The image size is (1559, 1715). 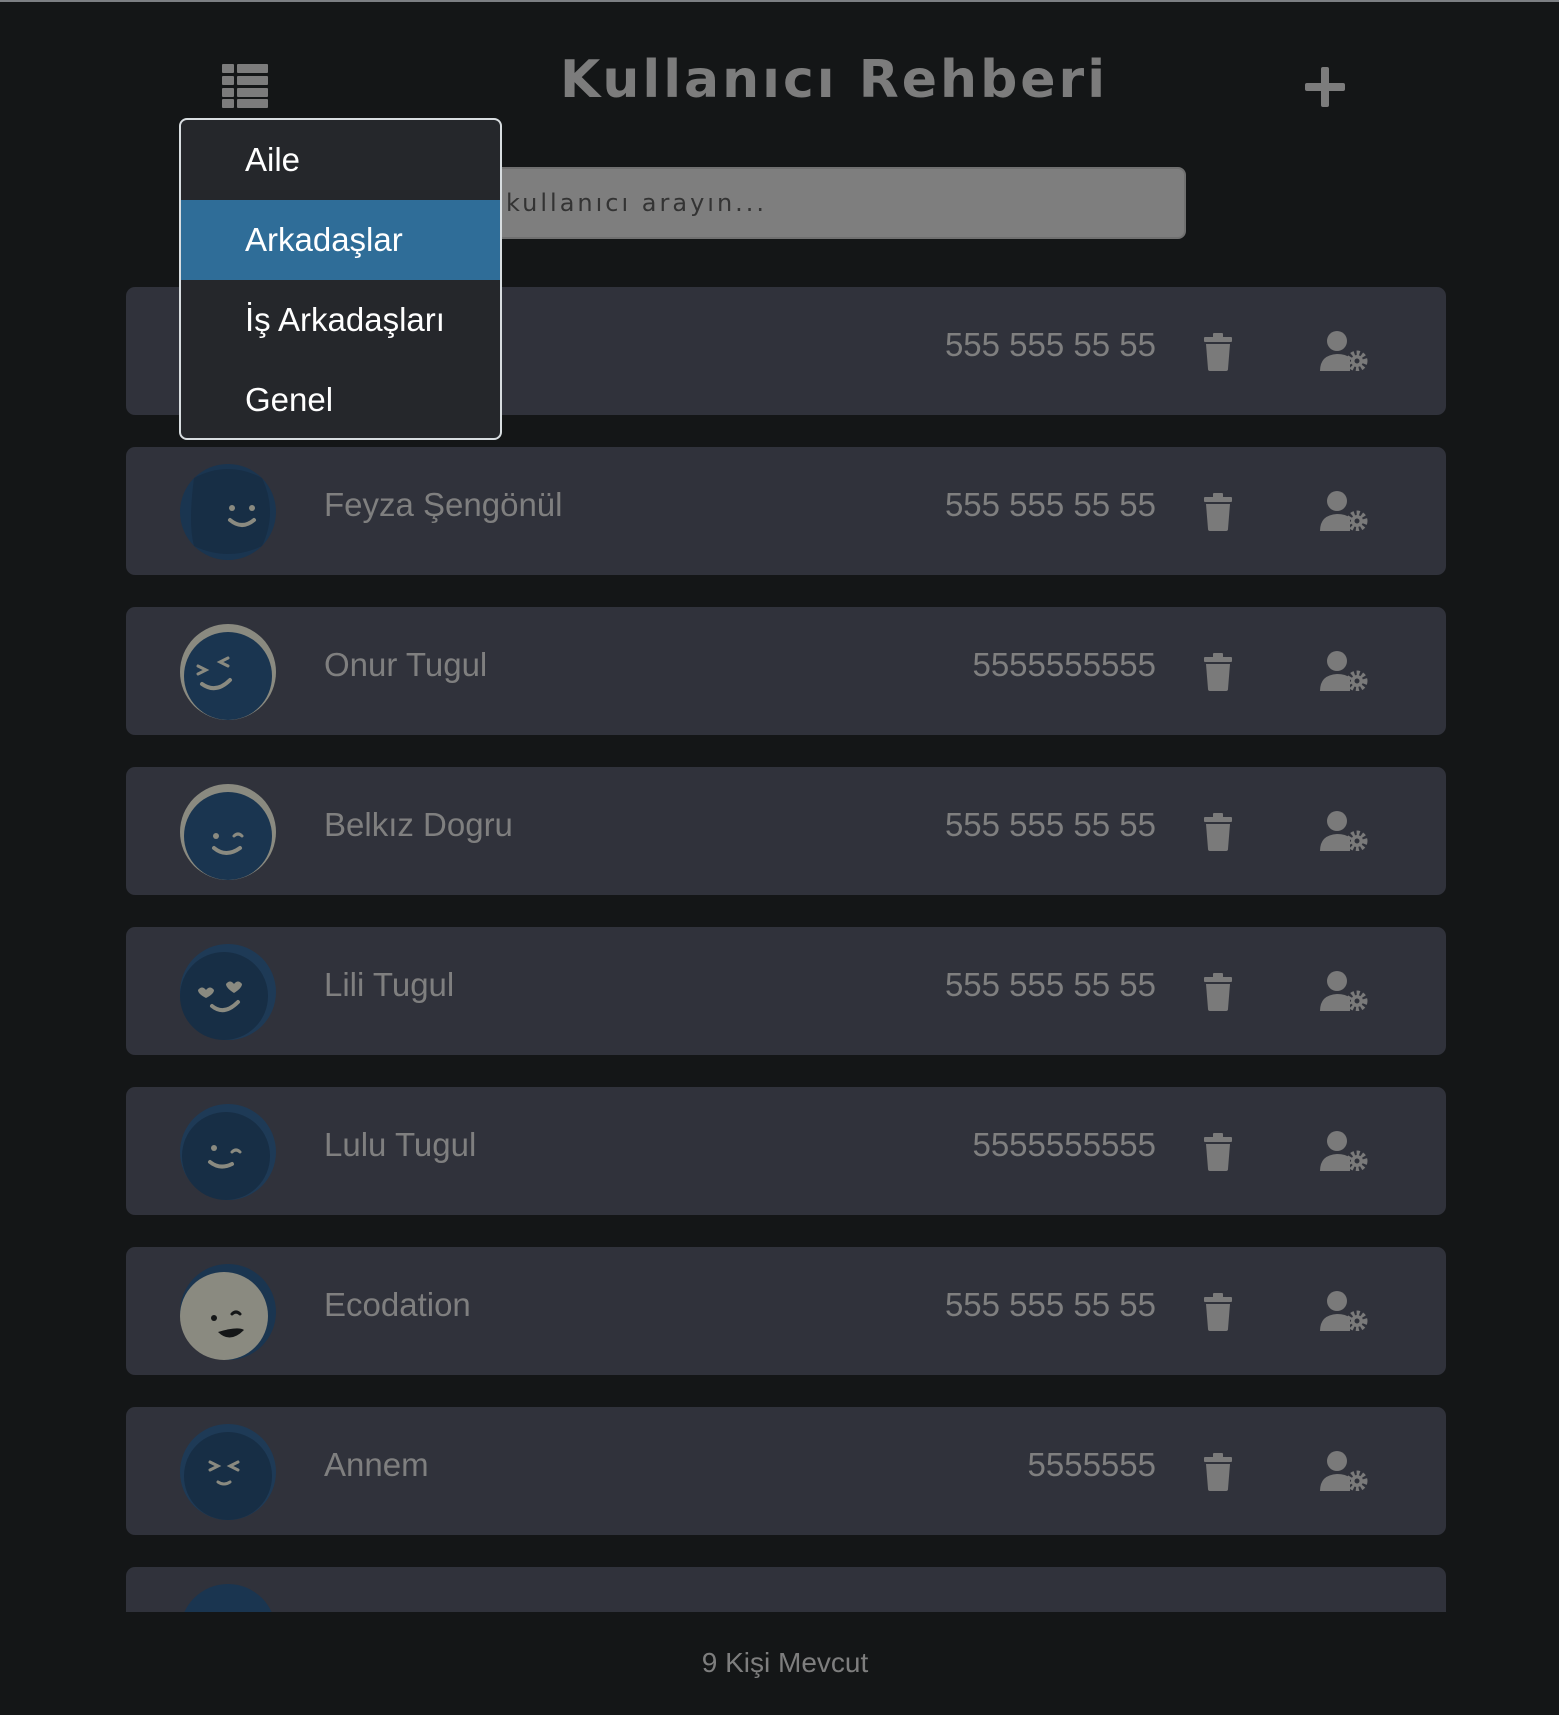 I want to click on contact-name: Feyza Şengönül, so click(x=443, y=504).